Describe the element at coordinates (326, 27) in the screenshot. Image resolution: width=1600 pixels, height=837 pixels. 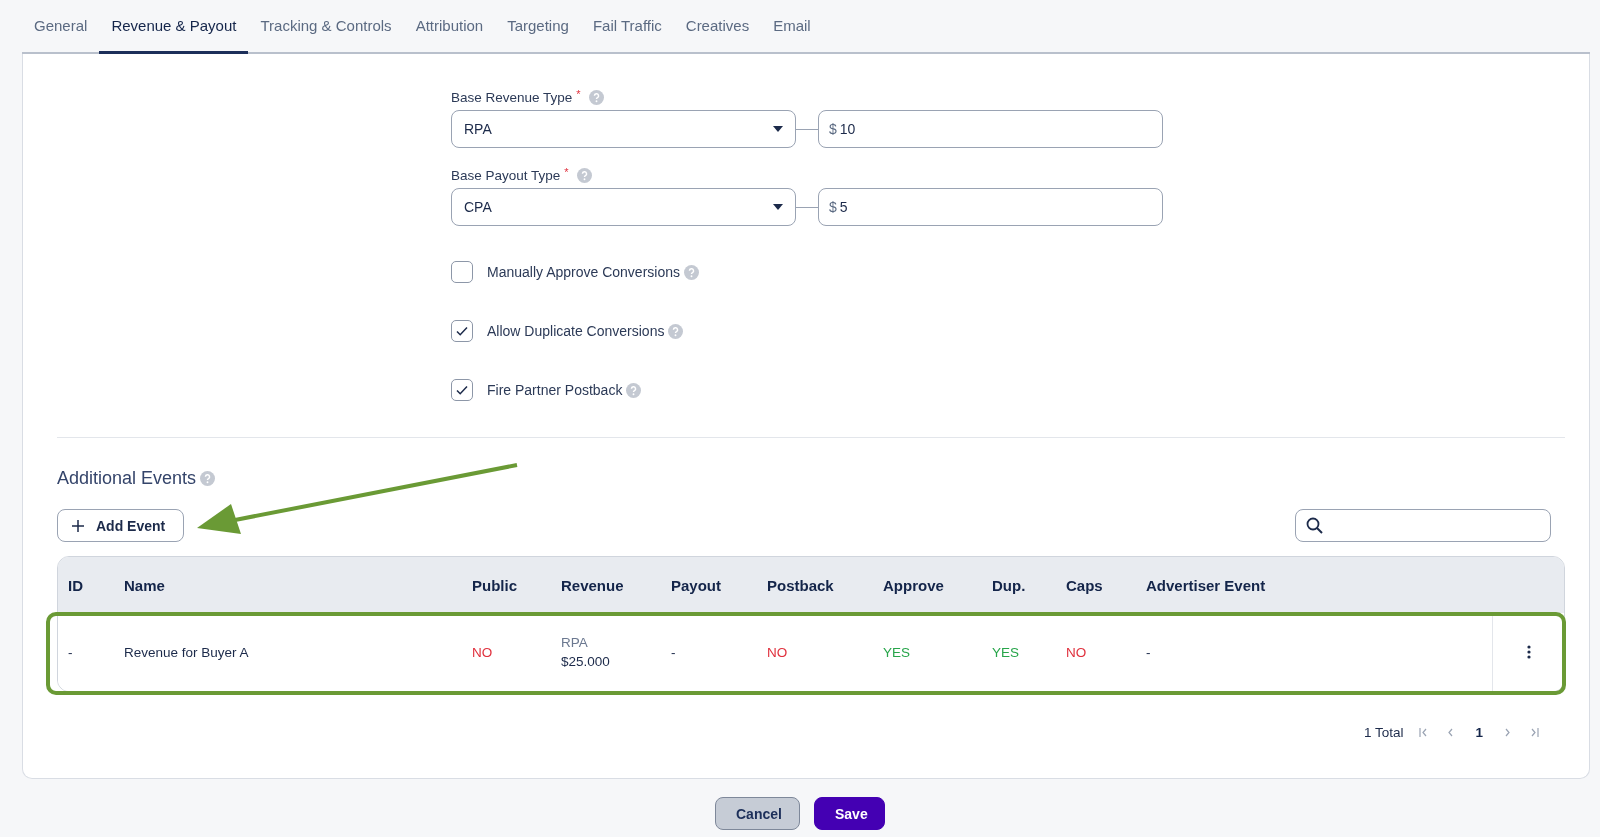
I see `tab: Tracking & Controls` at that location.